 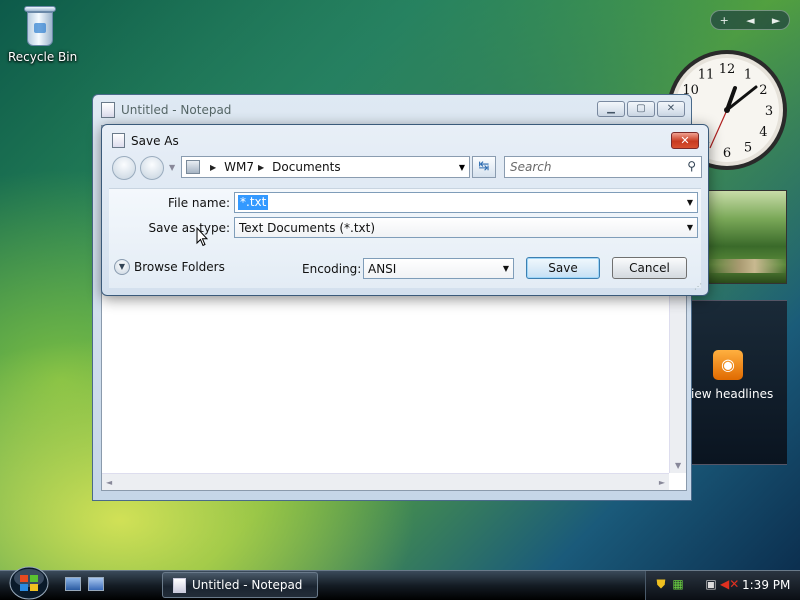 What do you see at coordinates (690, 227) in the screenshot?
I see `save-as-type-dropdown-icon: ▼` at bounding box center [690, 227].